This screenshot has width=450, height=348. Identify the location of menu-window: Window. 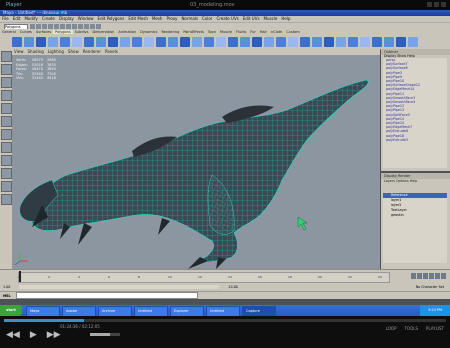
(86, 18).